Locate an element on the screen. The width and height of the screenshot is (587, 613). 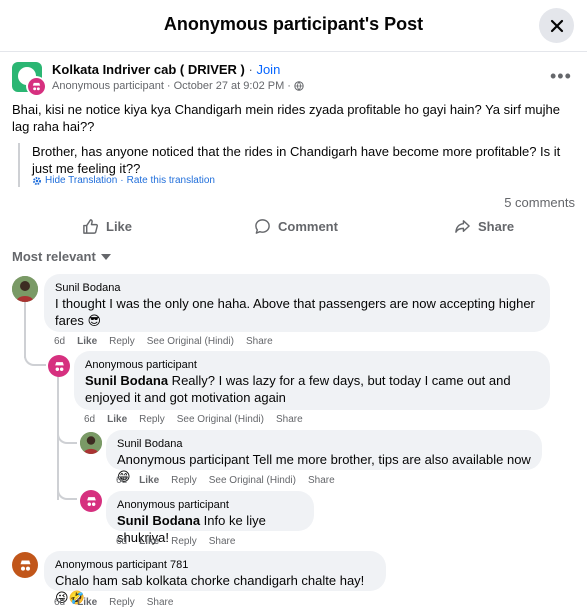
sort-dropdown: Most relevant is located at coordinates (61, 256).